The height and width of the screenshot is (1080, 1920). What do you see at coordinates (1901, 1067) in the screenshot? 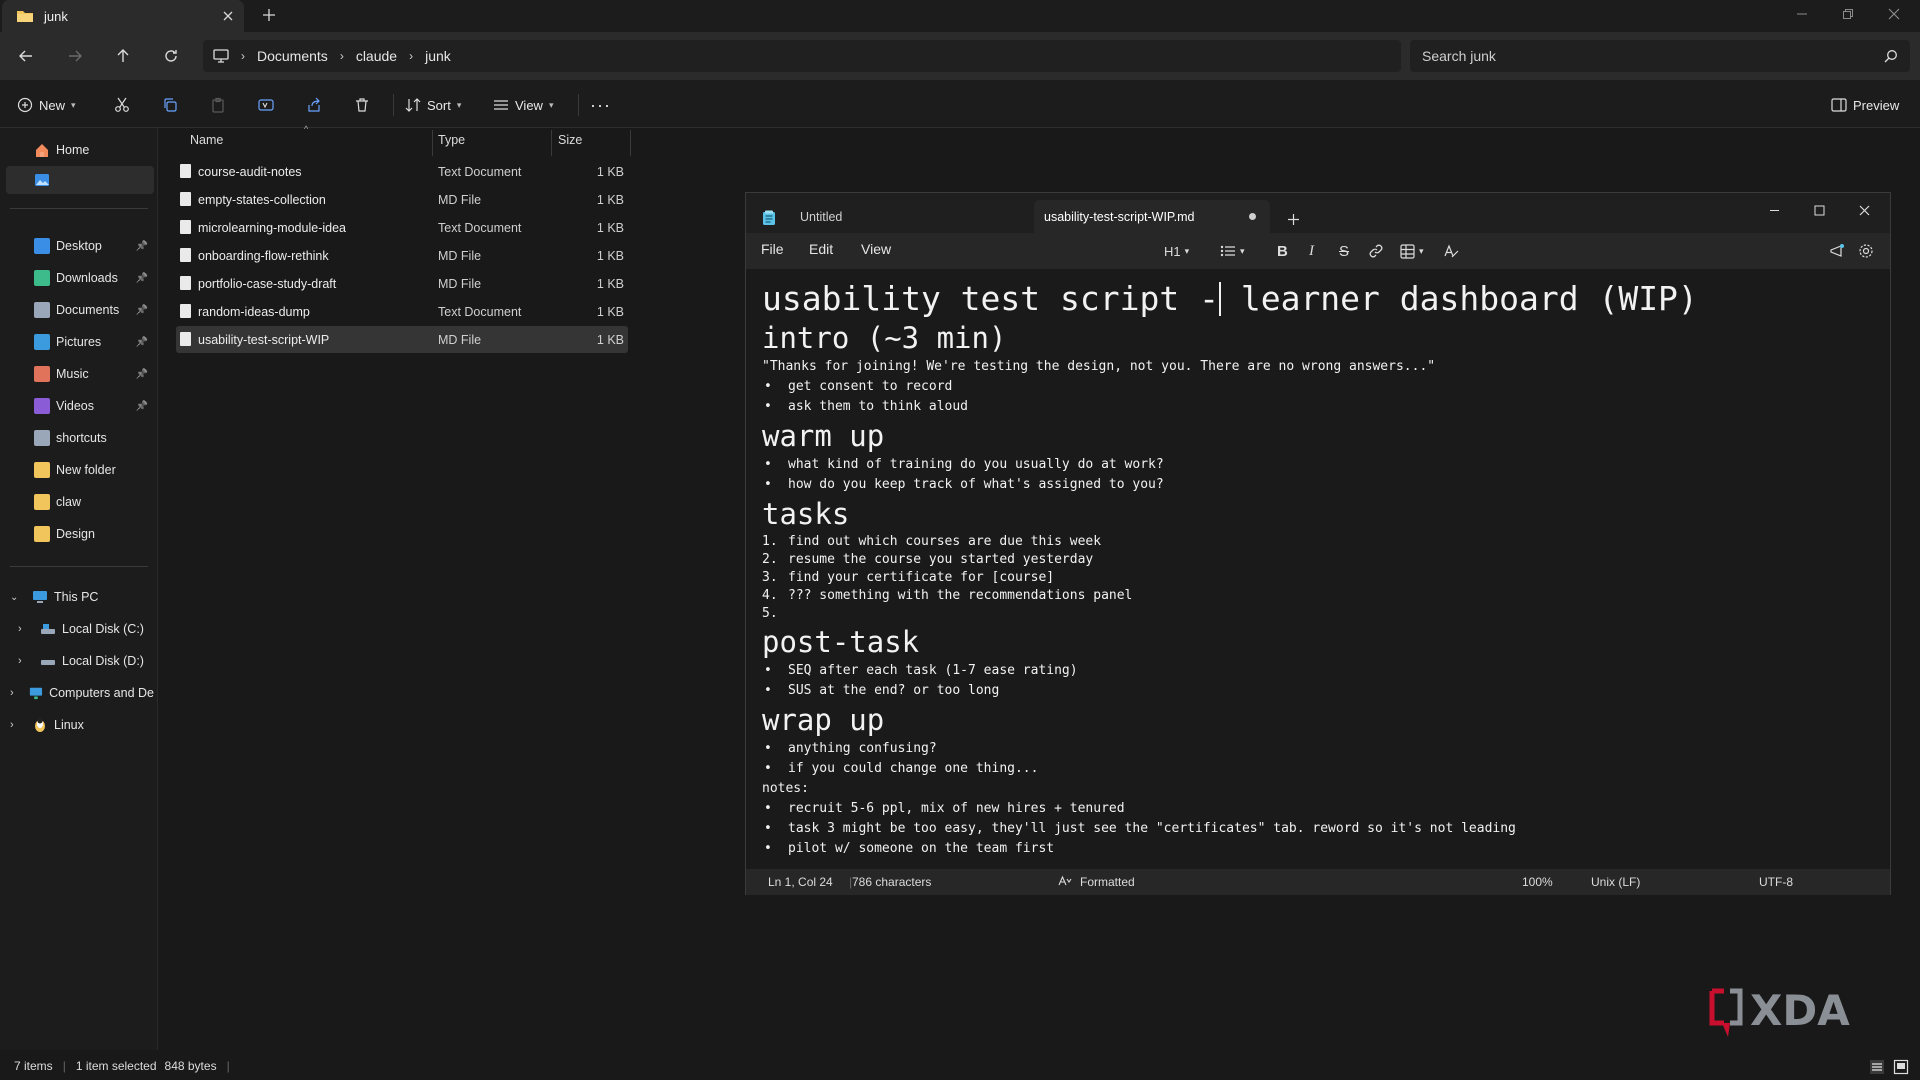
I see `large-icons-view-icon` at bounding box center [1901, 1067].